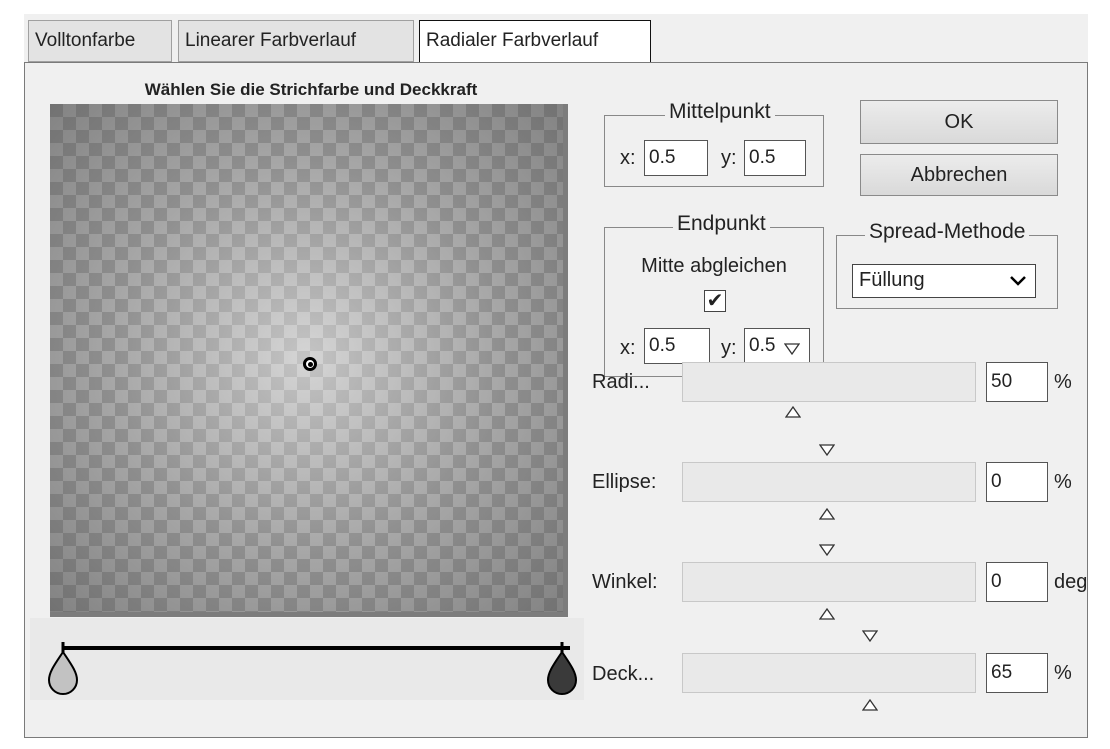 The image size is (1110, 749). What do you see at coordinates (1018, 281) in the screenshot?
I see `chevron-down-icon` at bounding box center [1018, 281].